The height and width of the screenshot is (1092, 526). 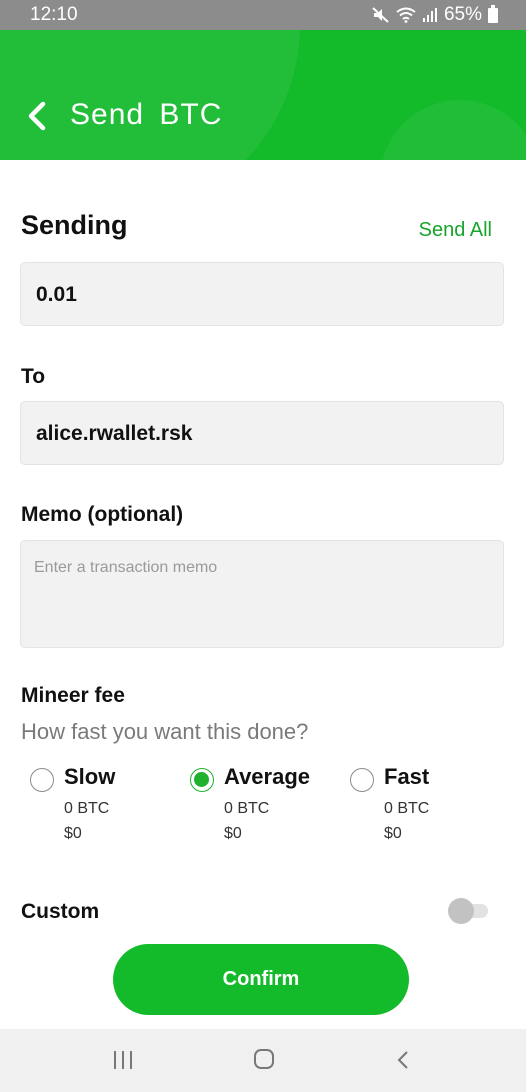 I want to click on battery-icon, so click(x=493, y=13).